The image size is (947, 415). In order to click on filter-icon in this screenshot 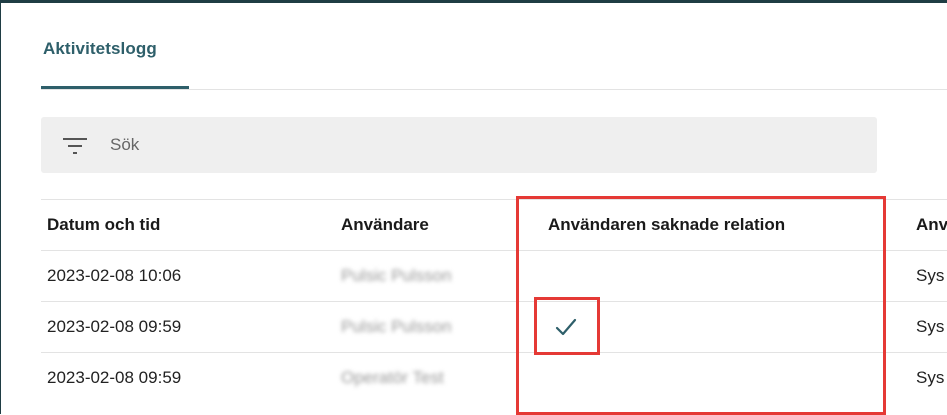, I will do `click(75, 146)`.